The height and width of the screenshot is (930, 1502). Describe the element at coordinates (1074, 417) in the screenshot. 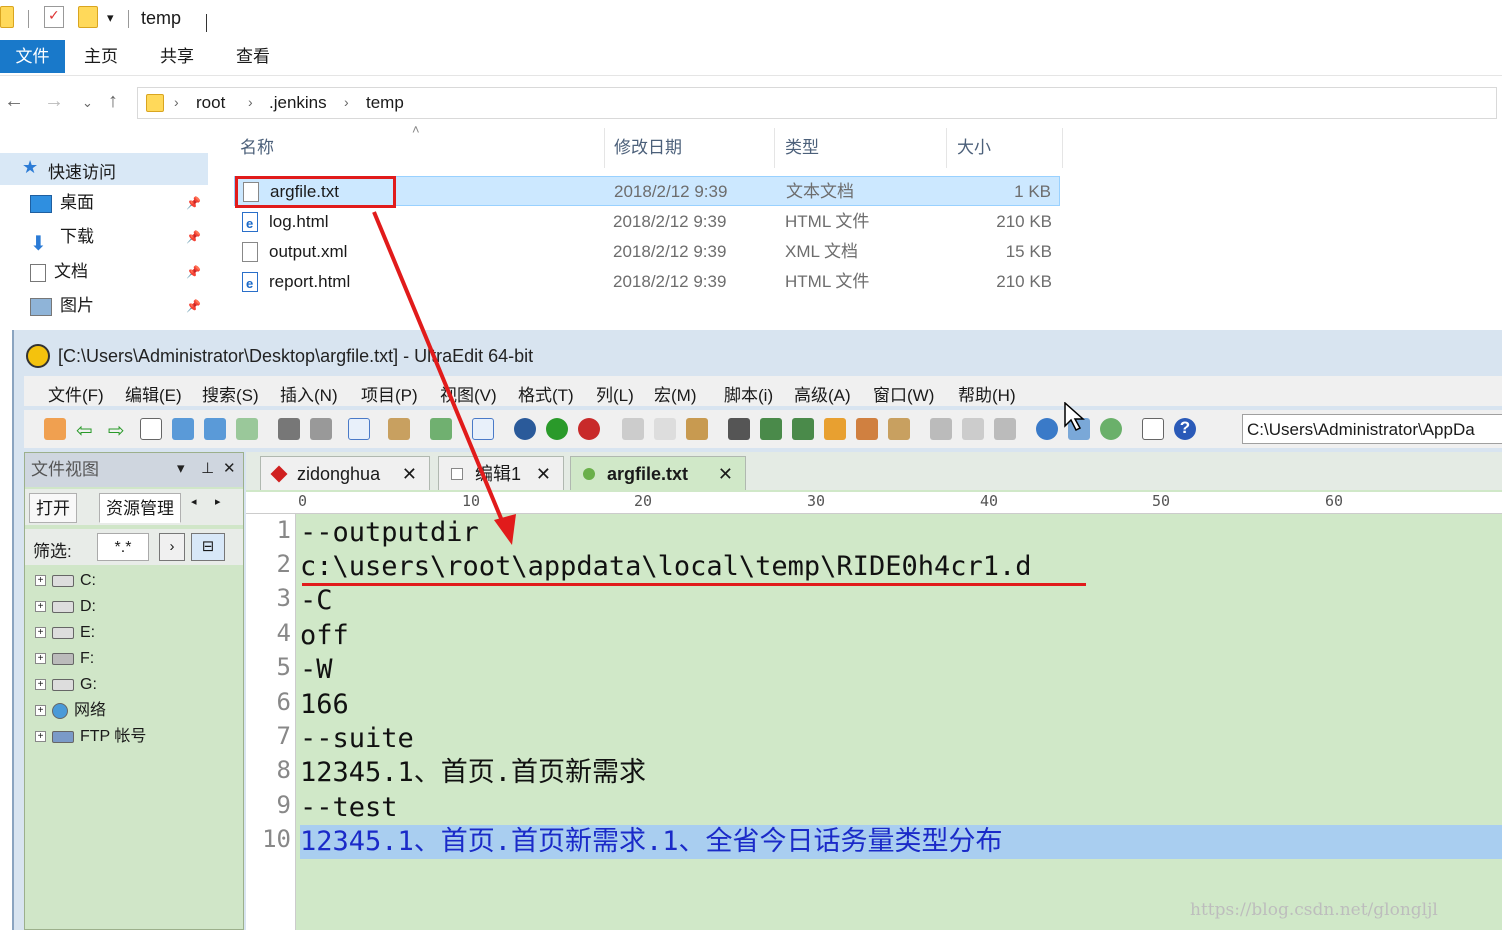

I see `mouse-pointer-icon` at that location.